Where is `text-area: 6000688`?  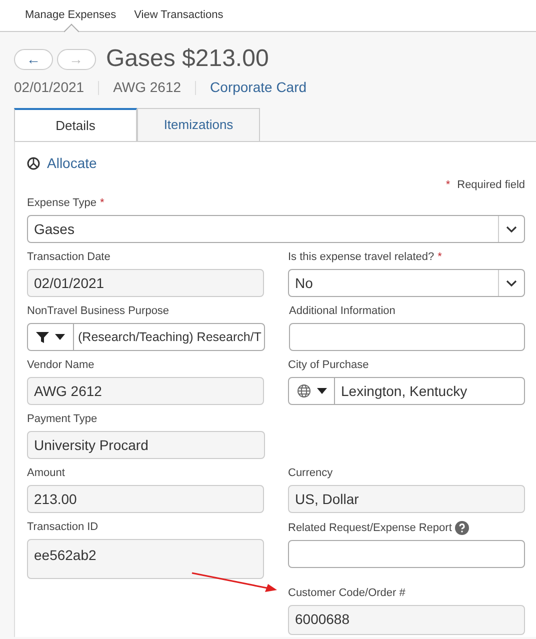
text-area: 6000688 is located at coordinates (406, 620).